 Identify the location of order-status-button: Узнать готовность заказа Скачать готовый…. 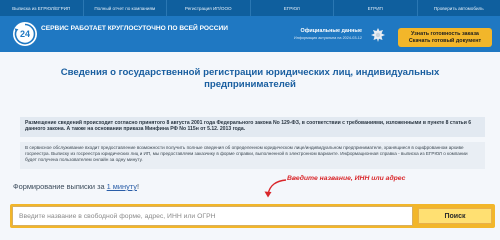
(445, 37).